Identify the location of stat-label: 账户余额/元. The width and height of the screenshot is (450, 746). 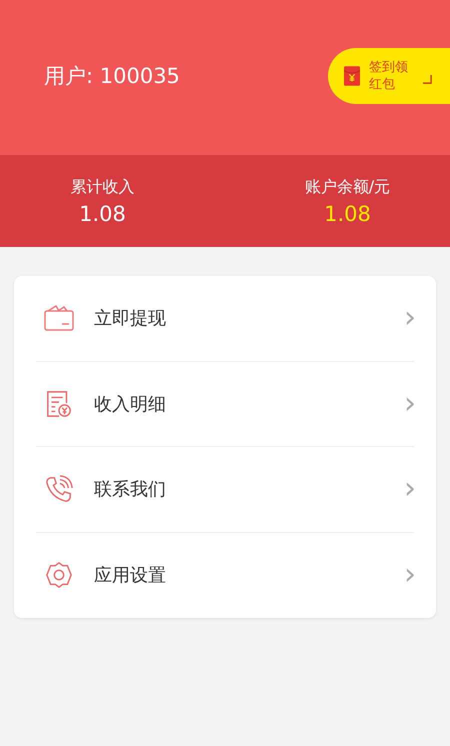
(347, 187).